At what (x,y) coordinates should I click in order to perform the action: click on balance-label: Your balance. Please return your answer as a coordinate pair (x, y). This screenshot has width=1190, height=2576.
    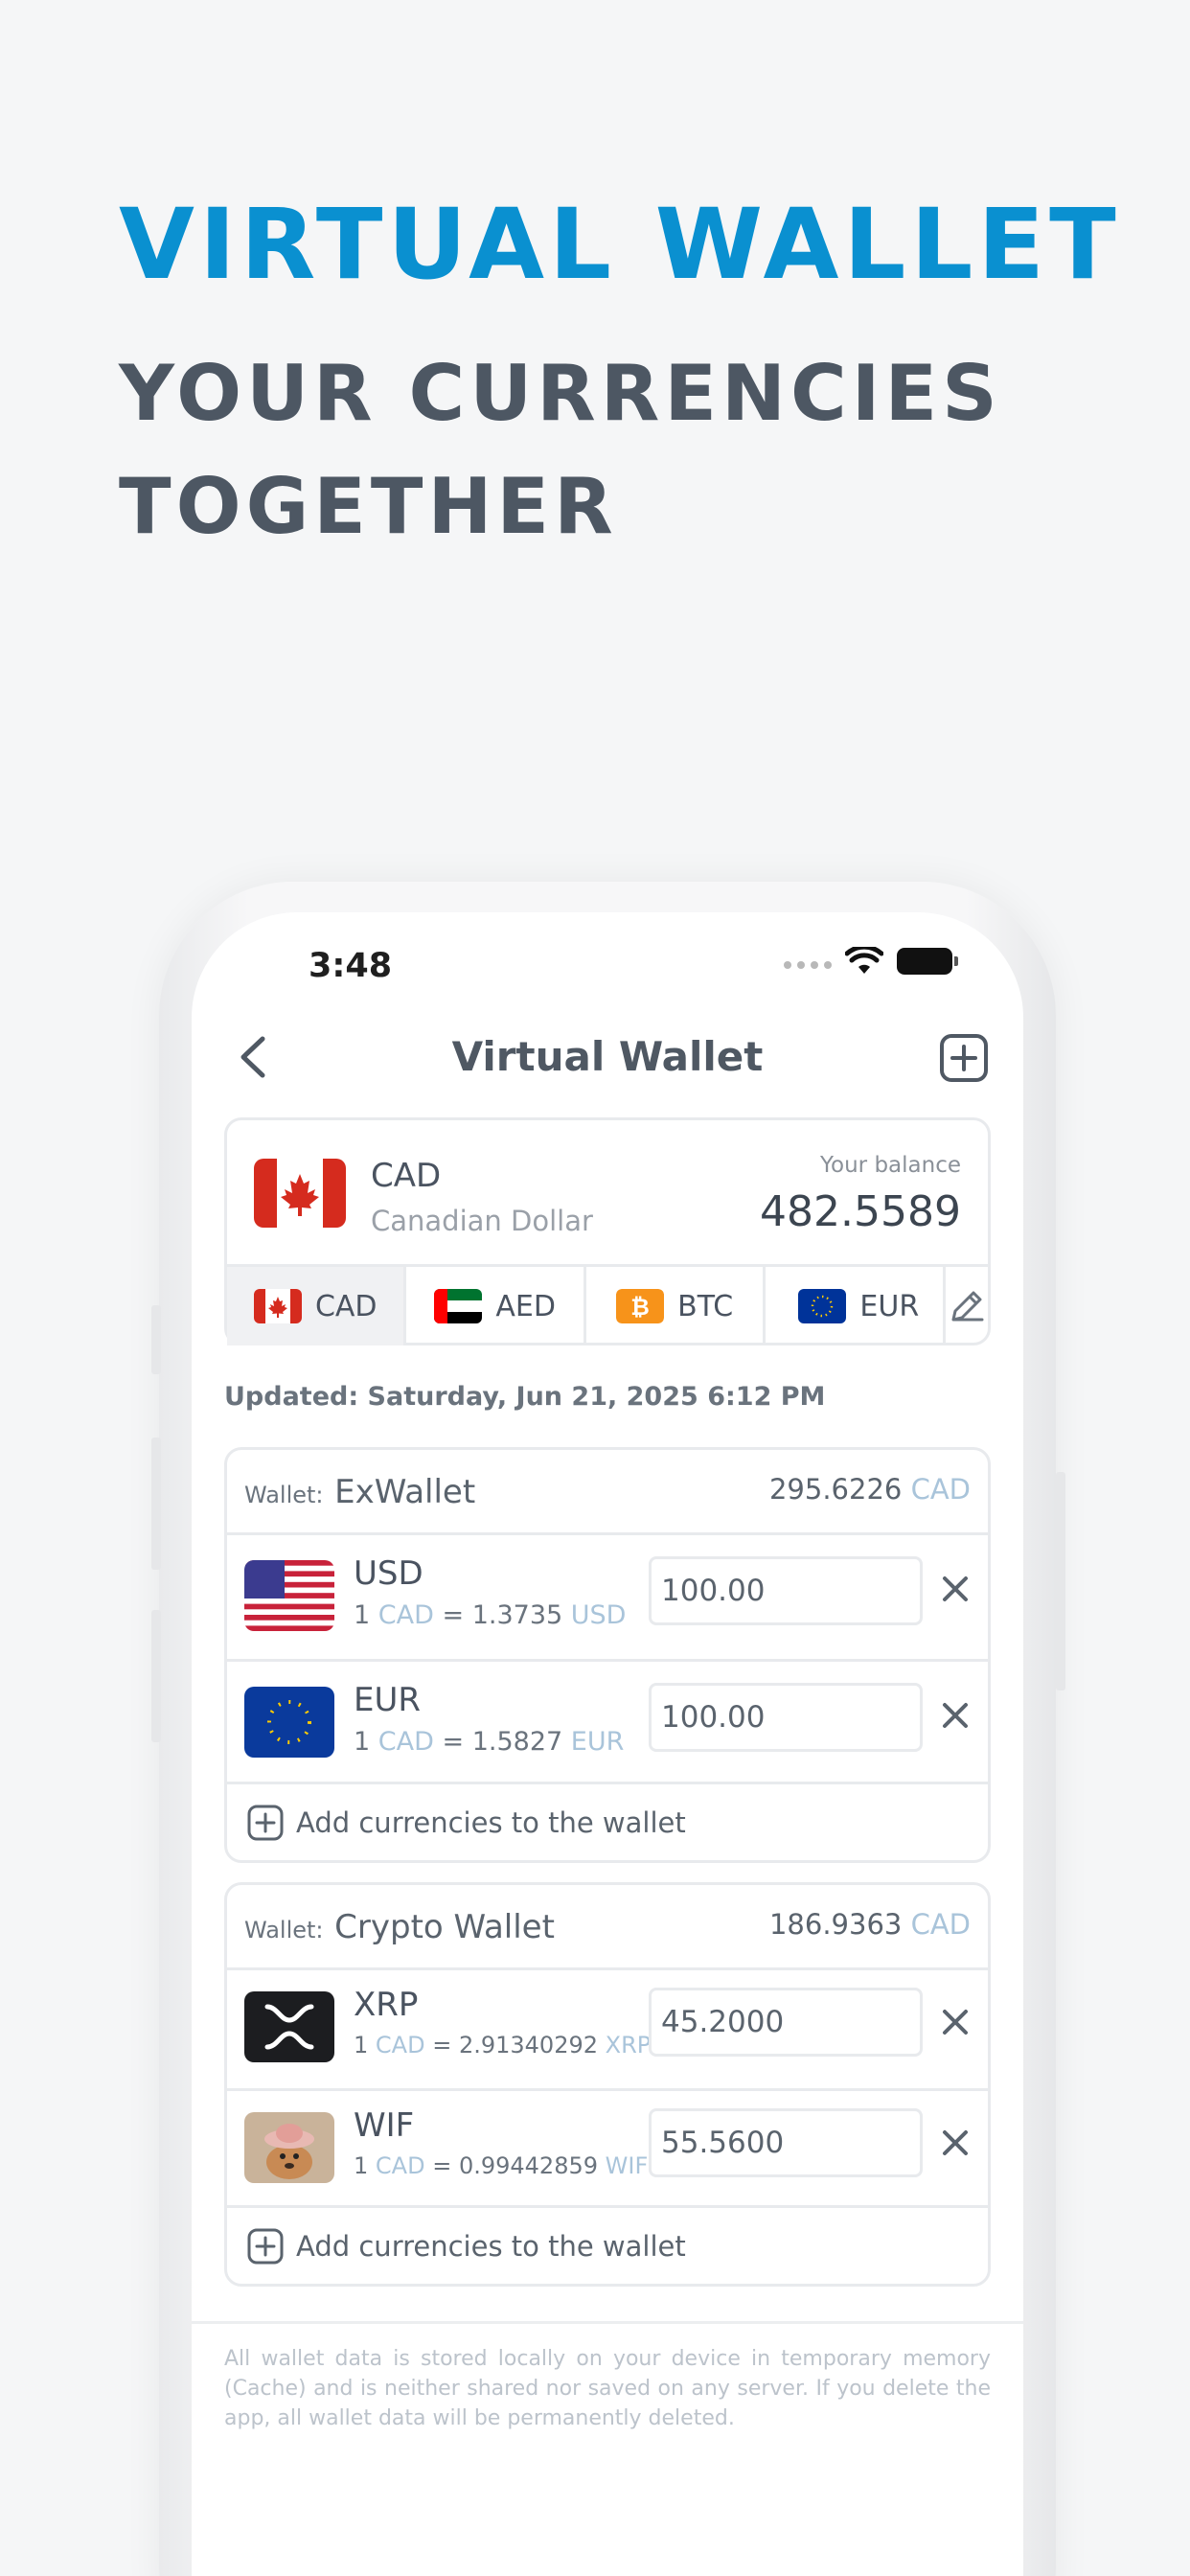
    Looking at the image, I should click on (890, 1165).